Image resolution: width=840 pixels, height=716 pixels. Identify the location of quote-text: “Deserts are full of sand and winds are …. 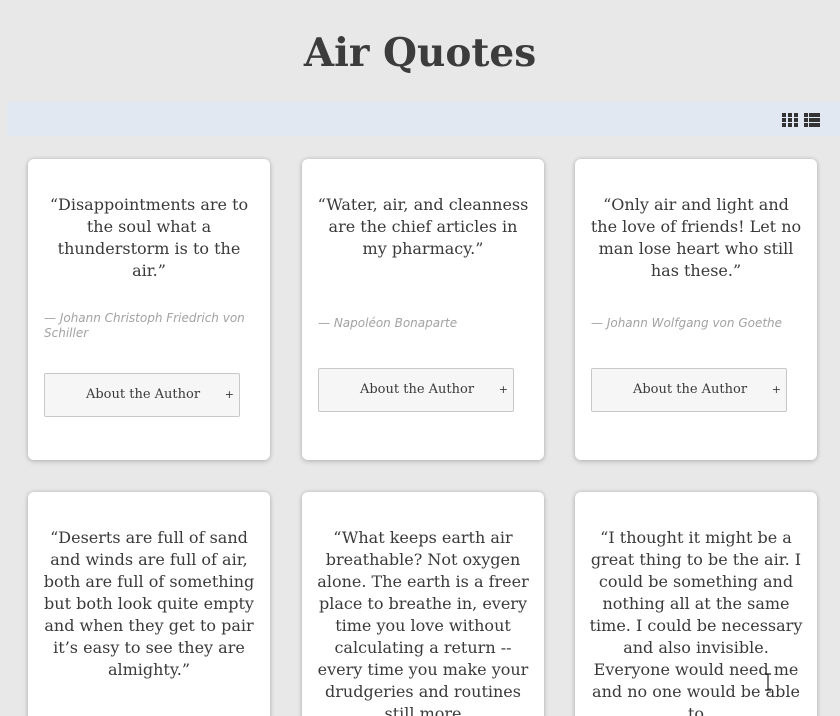
(149, 603).